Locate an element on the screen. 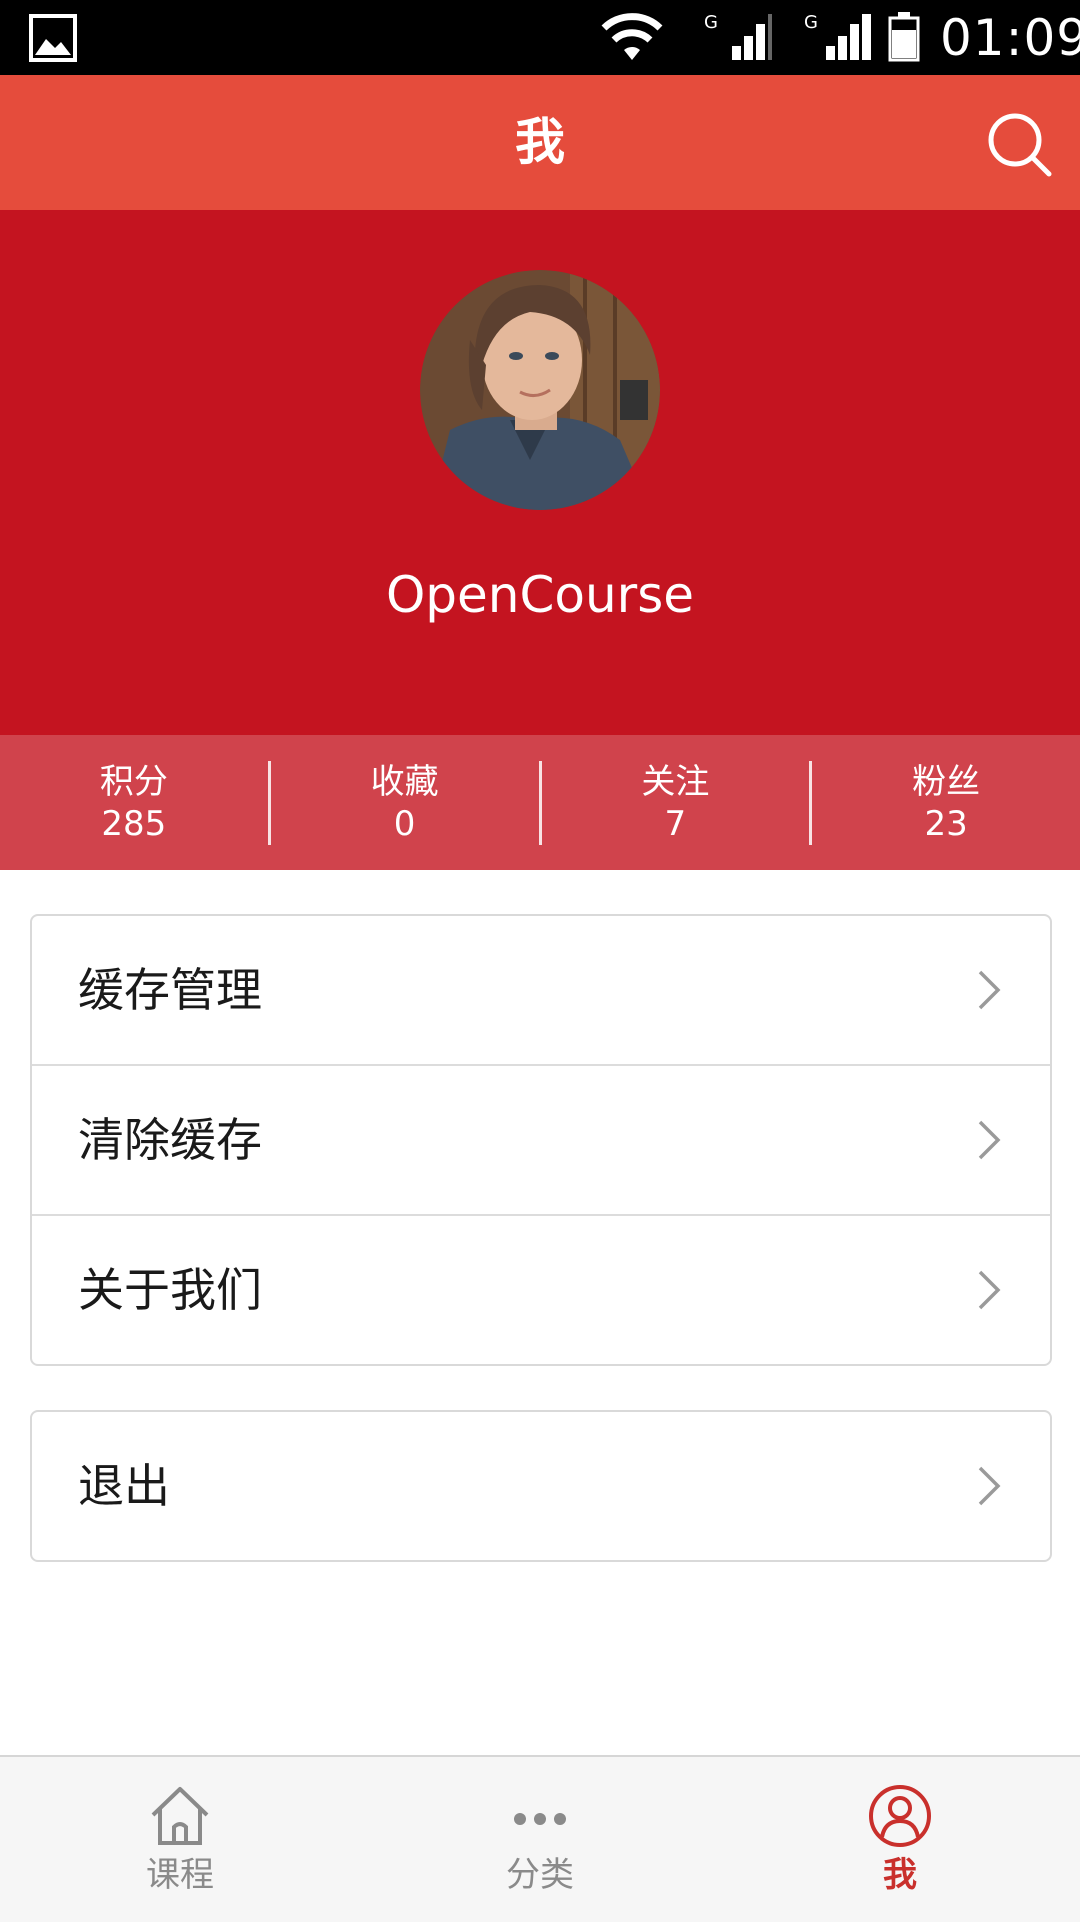 The height and width of the screenshot is (1922, 1080). wifi-icon is located at coordinates (632, 36).